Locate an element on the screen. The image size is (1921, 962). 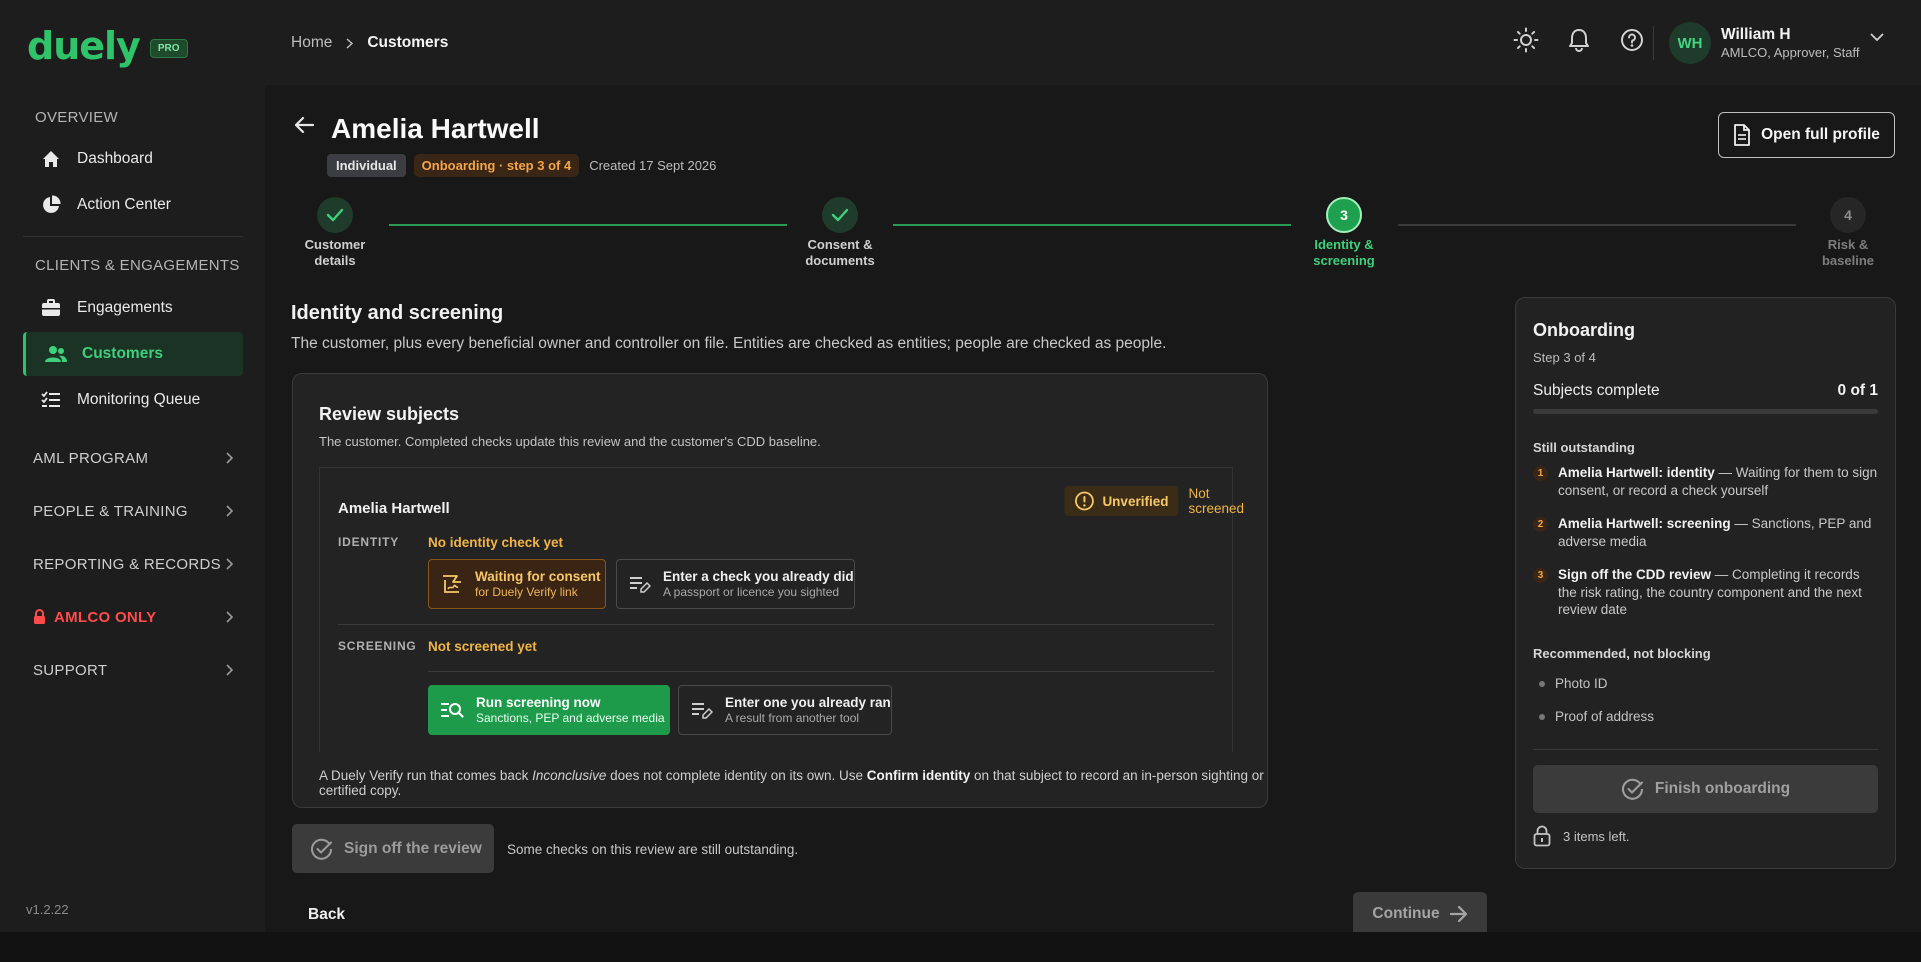
back-arrow-icon is located at coordinates (304, 125).